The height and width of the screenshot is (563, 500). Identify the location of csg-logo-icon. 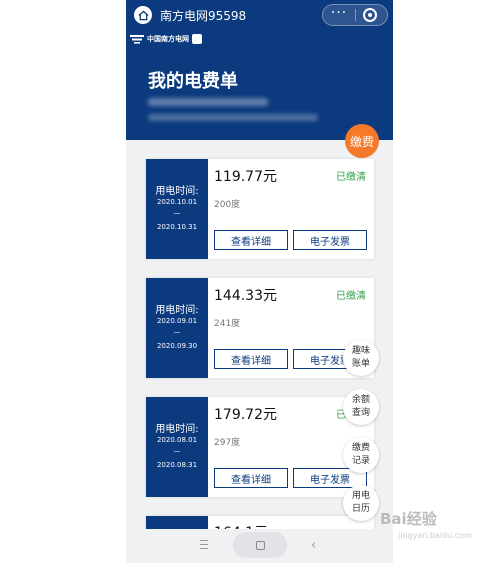
(137, 39).